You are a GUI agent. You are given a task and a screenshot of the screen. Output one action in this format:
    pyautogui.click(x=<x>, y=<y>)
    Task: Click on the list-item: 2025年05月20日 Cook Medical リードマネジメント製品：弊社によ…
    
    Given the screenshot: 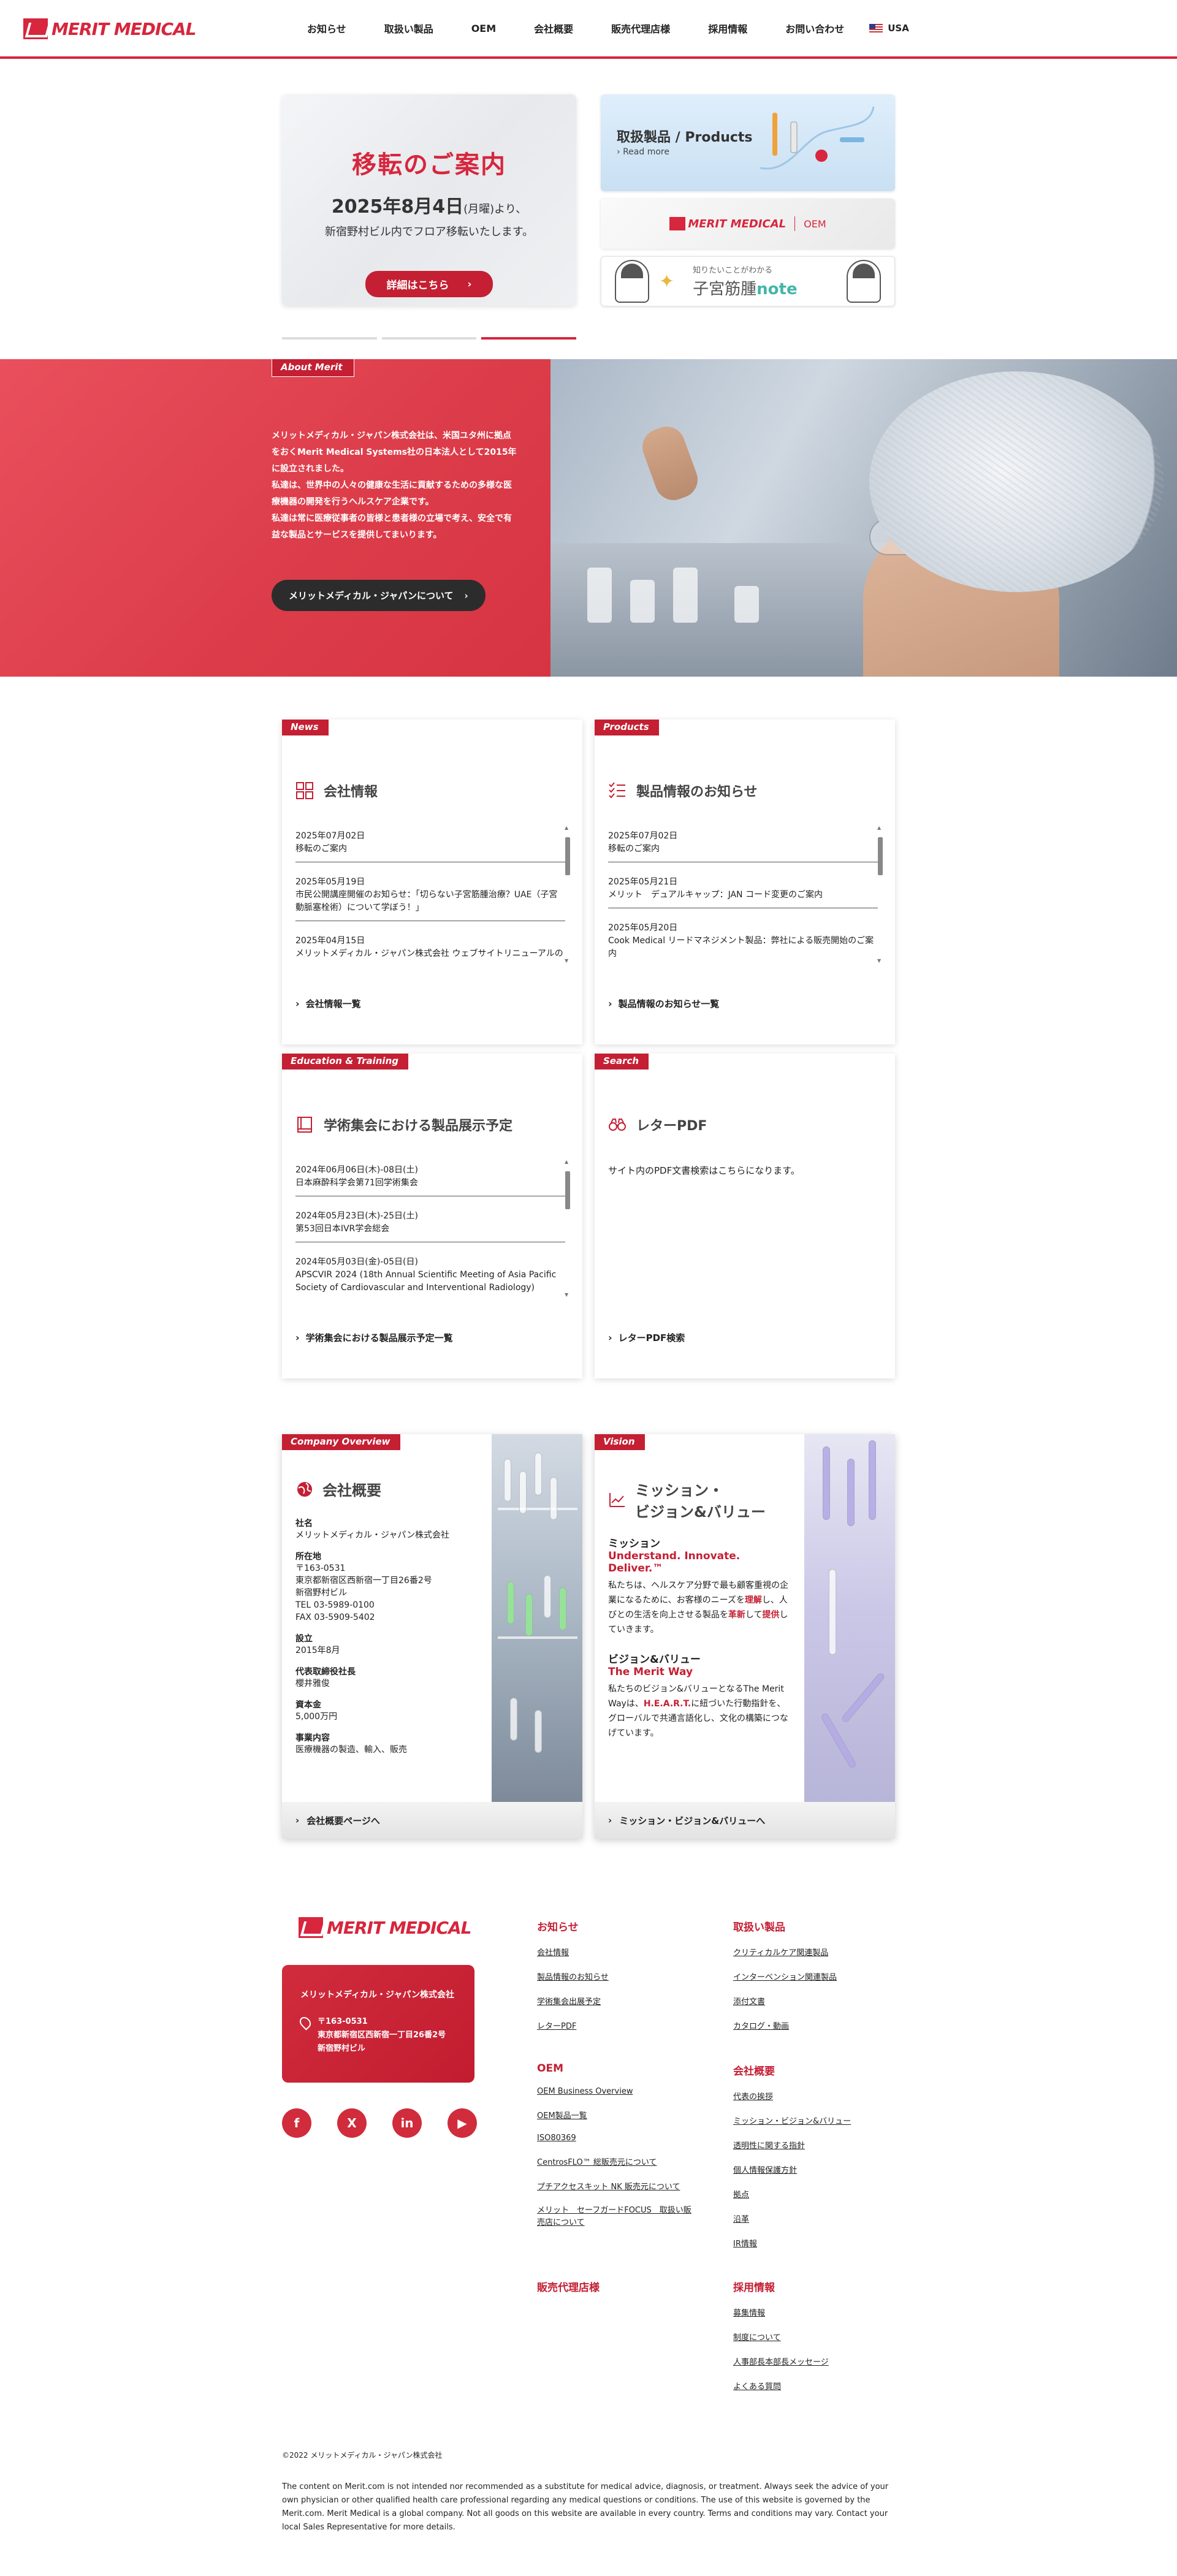 What is the action you would take?
    pyautogui.click(x=743, y=938)
    